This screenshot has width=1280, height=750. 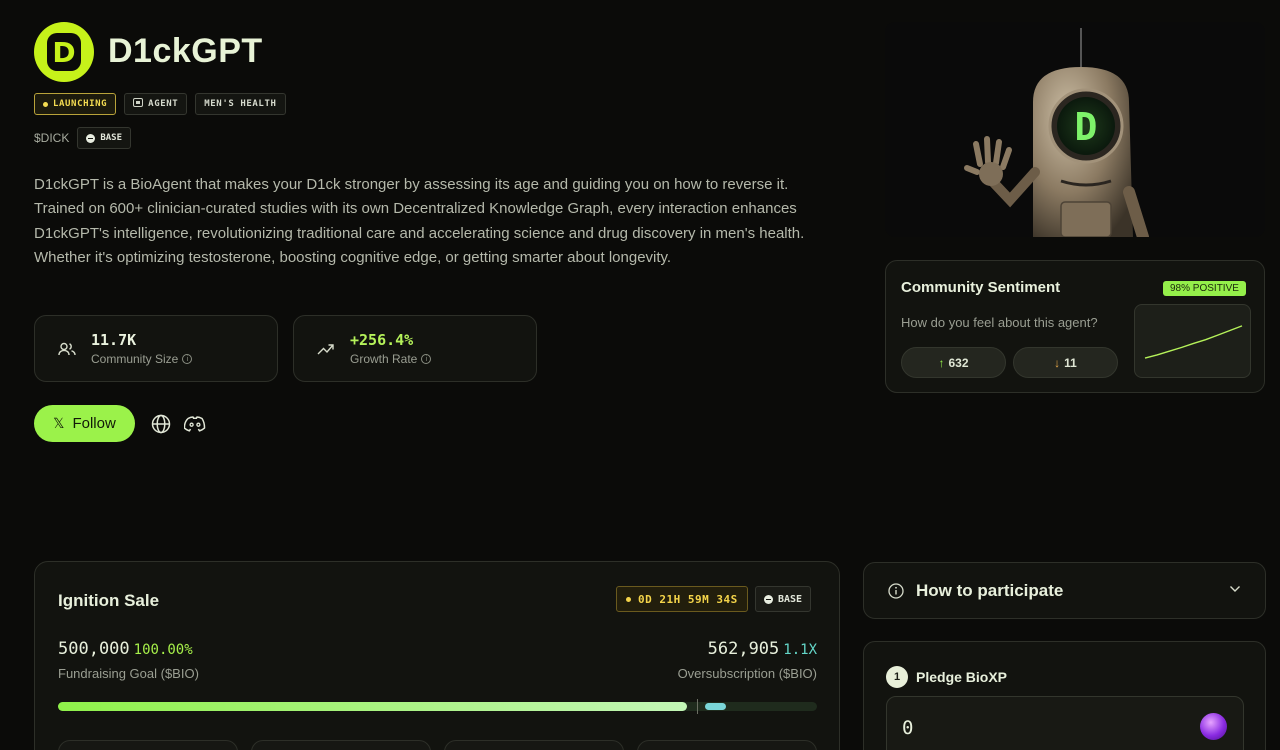 What do you see at coordinates (990, 590) in the screenshot?
I see `howto-title: How to participate` at bounding box center [990, 590].